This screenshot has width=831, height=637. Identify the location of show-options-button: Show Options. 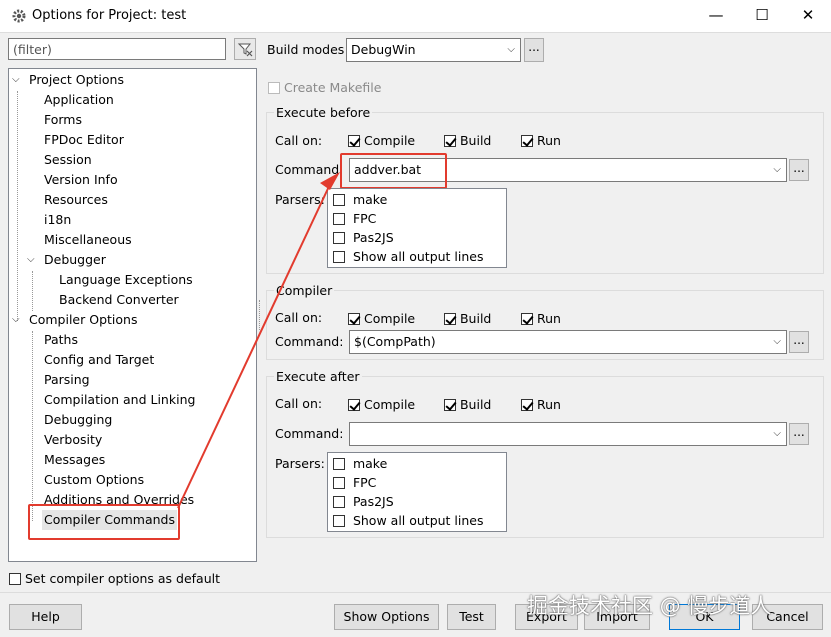
(386, 617).